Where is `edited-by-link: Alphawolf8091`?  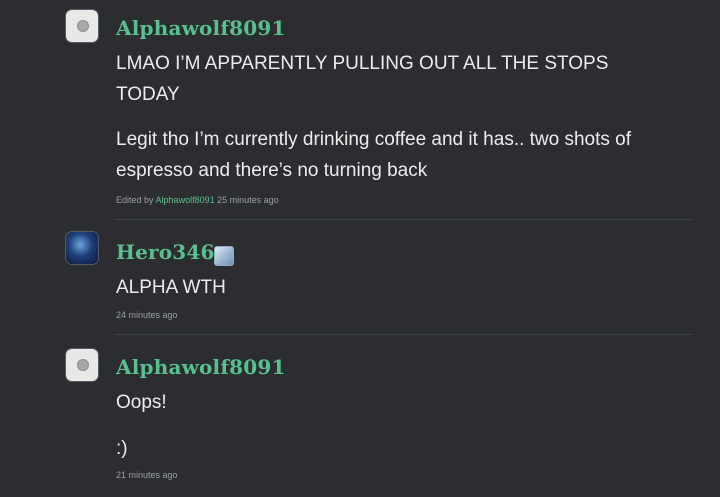
edited-by-link: Alphawolf8091 is located at coordinates (185, 200).